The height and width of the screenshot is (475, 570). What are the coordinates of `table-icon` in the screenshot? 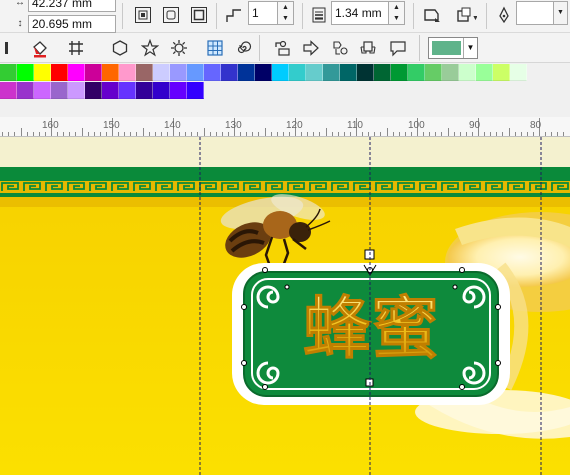 It's located at (215, 48).